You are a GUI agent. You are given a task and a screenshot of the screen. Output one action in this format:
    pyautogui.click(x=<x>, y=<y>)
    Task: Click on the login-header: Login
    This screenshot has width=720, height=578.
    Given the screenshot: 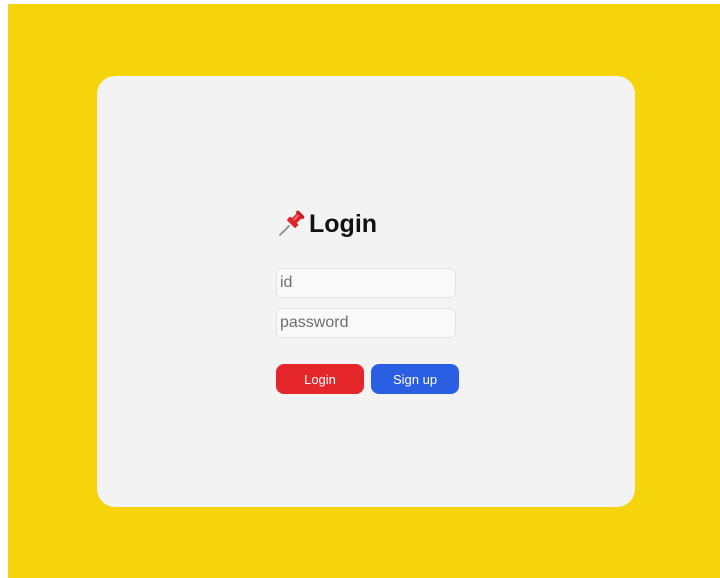 What is the action you would take?
    pyautogui.click(x=368, y=224)
    